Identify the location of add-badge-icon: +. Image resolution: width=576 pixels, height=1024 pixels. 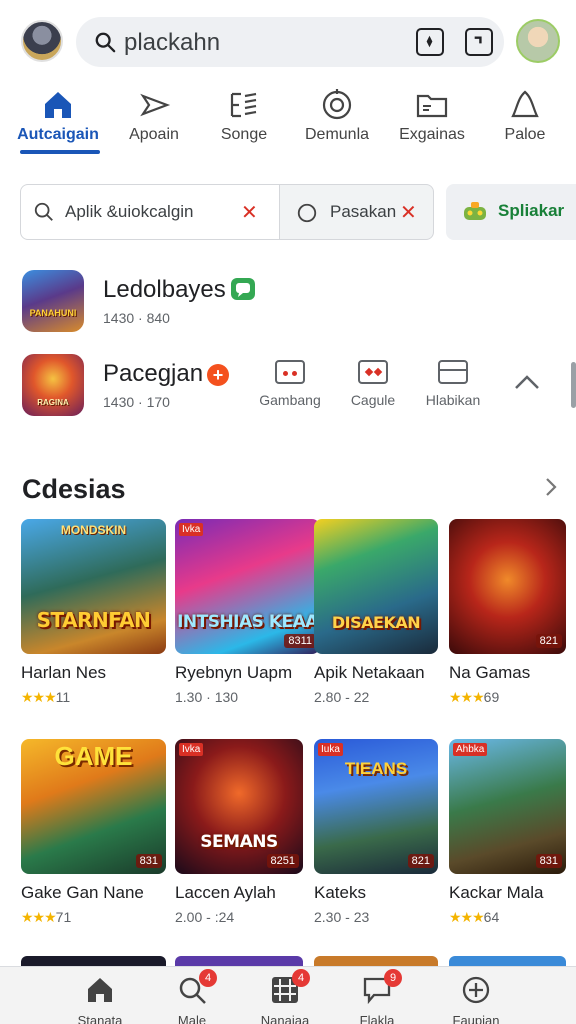
(218, 375).